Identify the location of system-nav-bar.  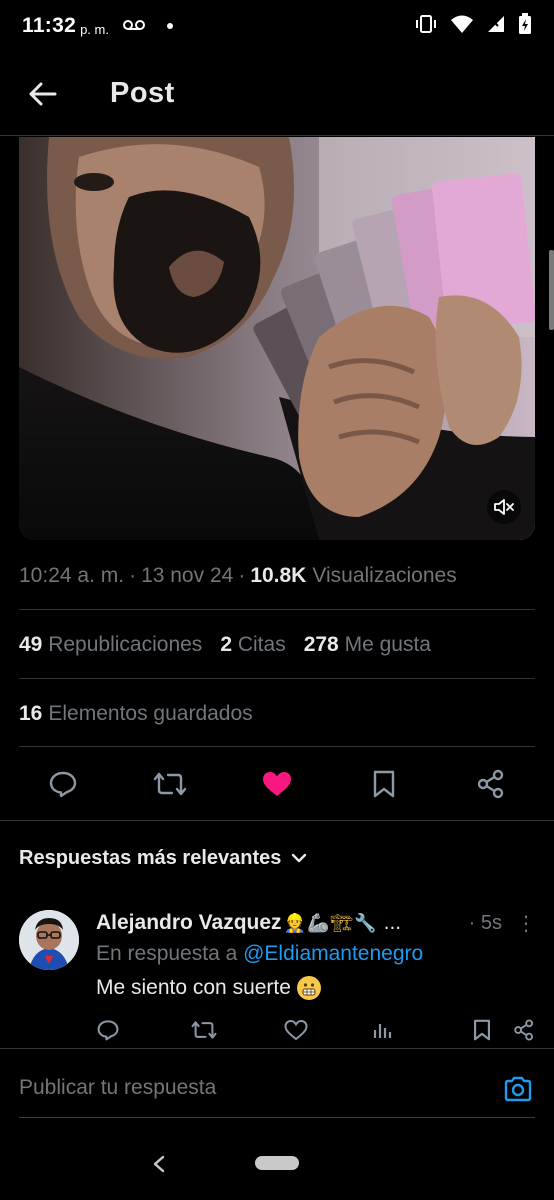
(277, 1165).